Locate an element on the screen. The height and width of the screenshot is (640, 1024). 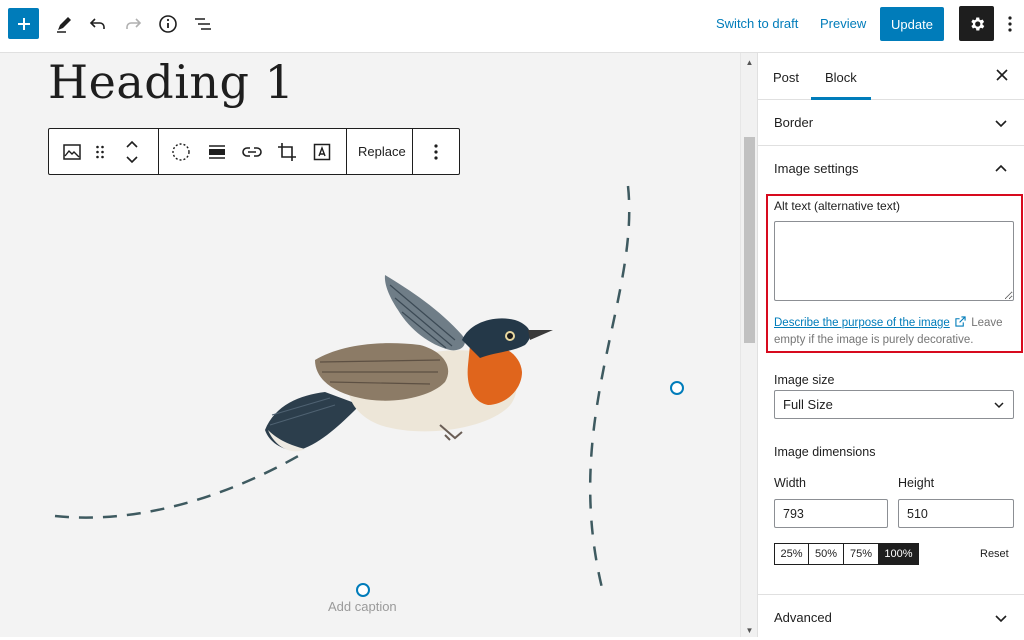
redo-icon is located at coordinates (134, 23).